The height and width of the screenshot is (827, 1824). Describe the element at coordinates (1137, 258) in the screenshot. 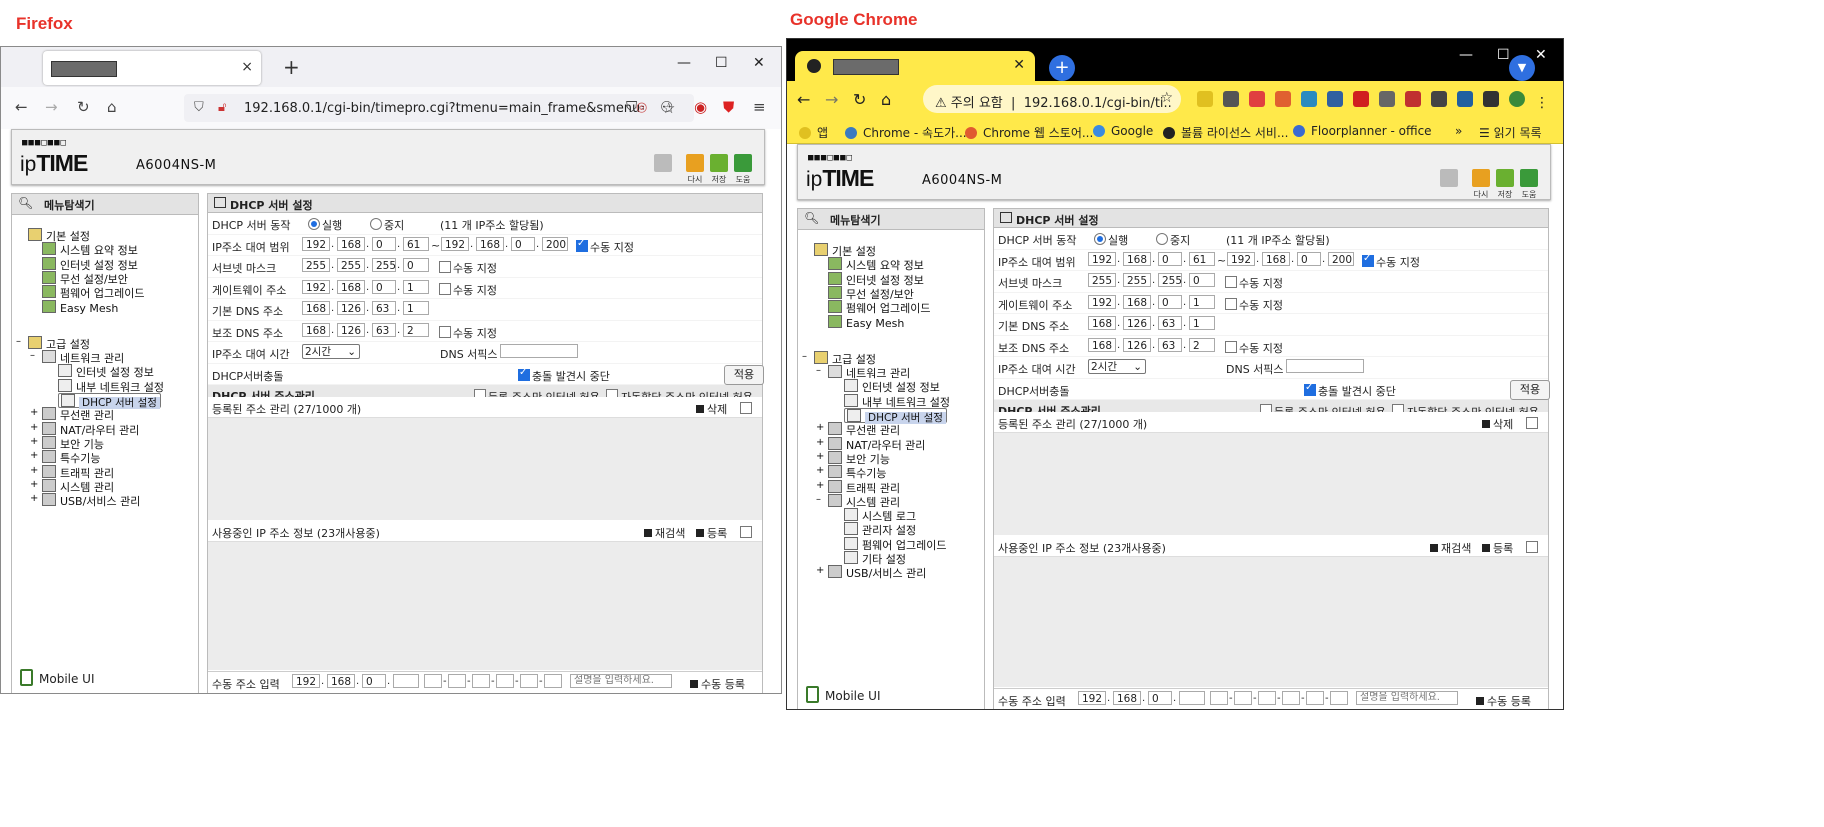

I see `range-start-octet-2: 168` at that location.